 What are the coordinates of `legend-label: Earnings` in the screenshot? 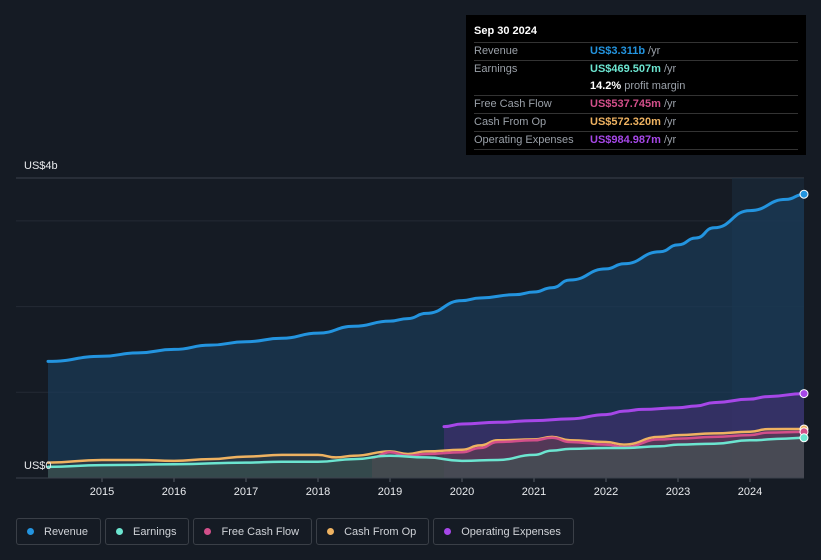 It's located at (155, 531).